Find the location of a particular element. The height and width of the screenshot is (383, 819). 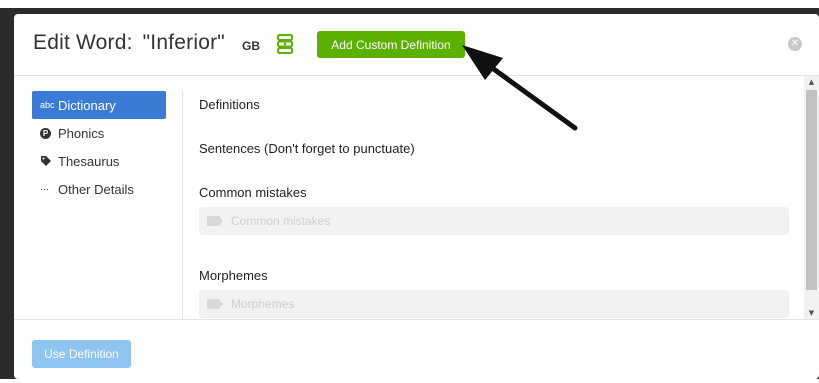

scroll-down-icon: ▼ is located at coordinates (811, 313).